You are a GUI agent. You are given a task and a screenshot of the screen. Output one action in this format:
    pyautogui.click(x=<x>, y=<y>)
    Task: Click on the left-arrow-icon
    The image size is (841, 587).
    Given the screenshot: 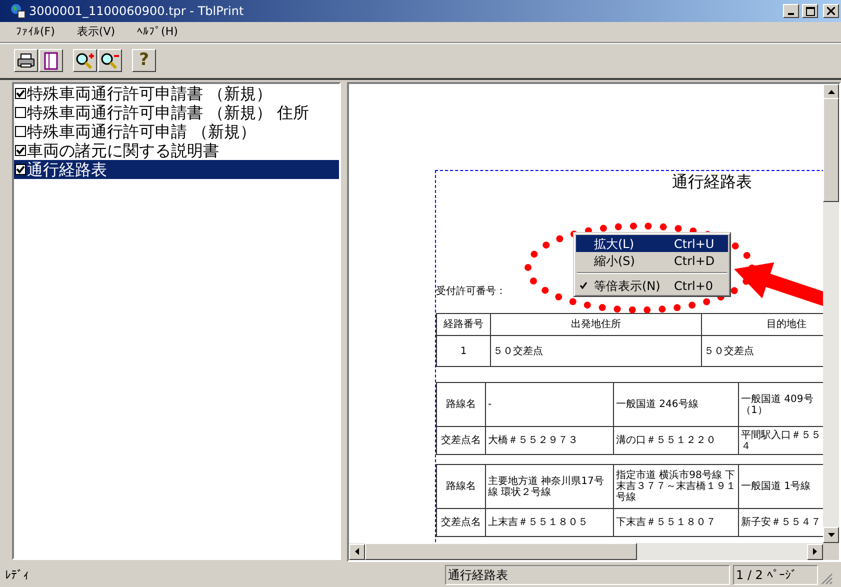 What is the action you would take?
    pyautogui.click(x=357, y=551)
    